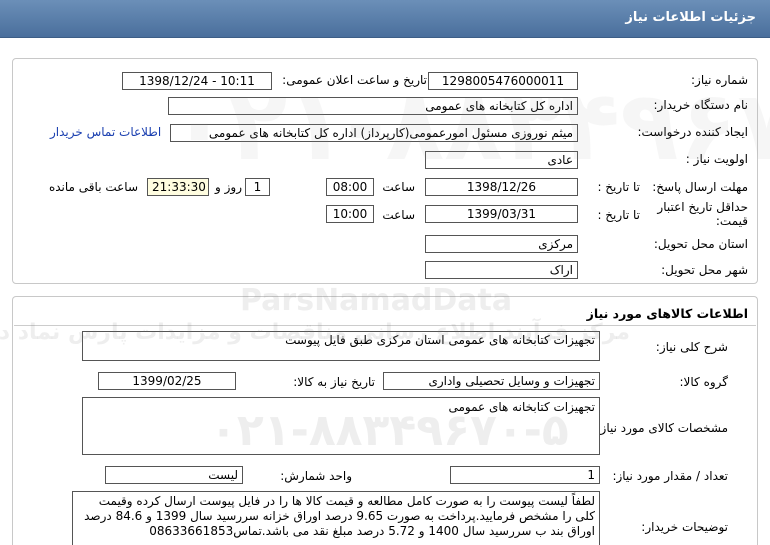 This screenshot has width=770, height=545. What do you see at coordinates (716, 159) in the screenshot?
I see `priority-label: اولویت نیاز :` at bounding box center [716, 159].